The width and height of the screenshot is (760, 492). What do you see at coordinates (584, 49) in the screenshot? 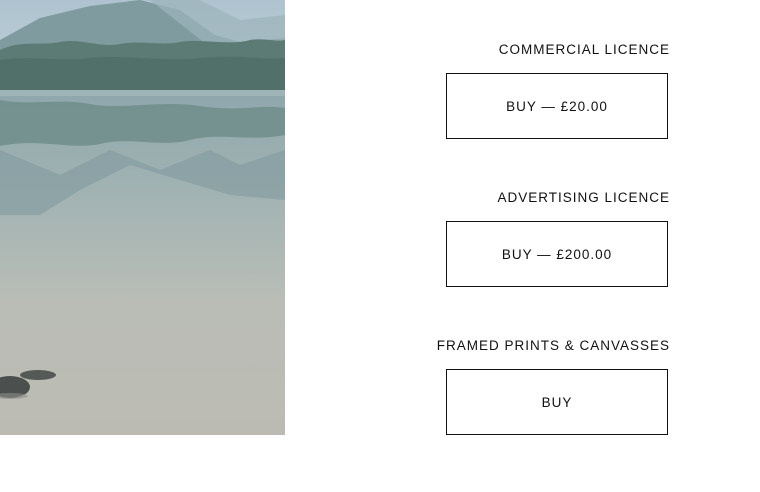
I see `commercial-licence-title: COMMERCIAL LICENCE` at bounding box center [584, 49].